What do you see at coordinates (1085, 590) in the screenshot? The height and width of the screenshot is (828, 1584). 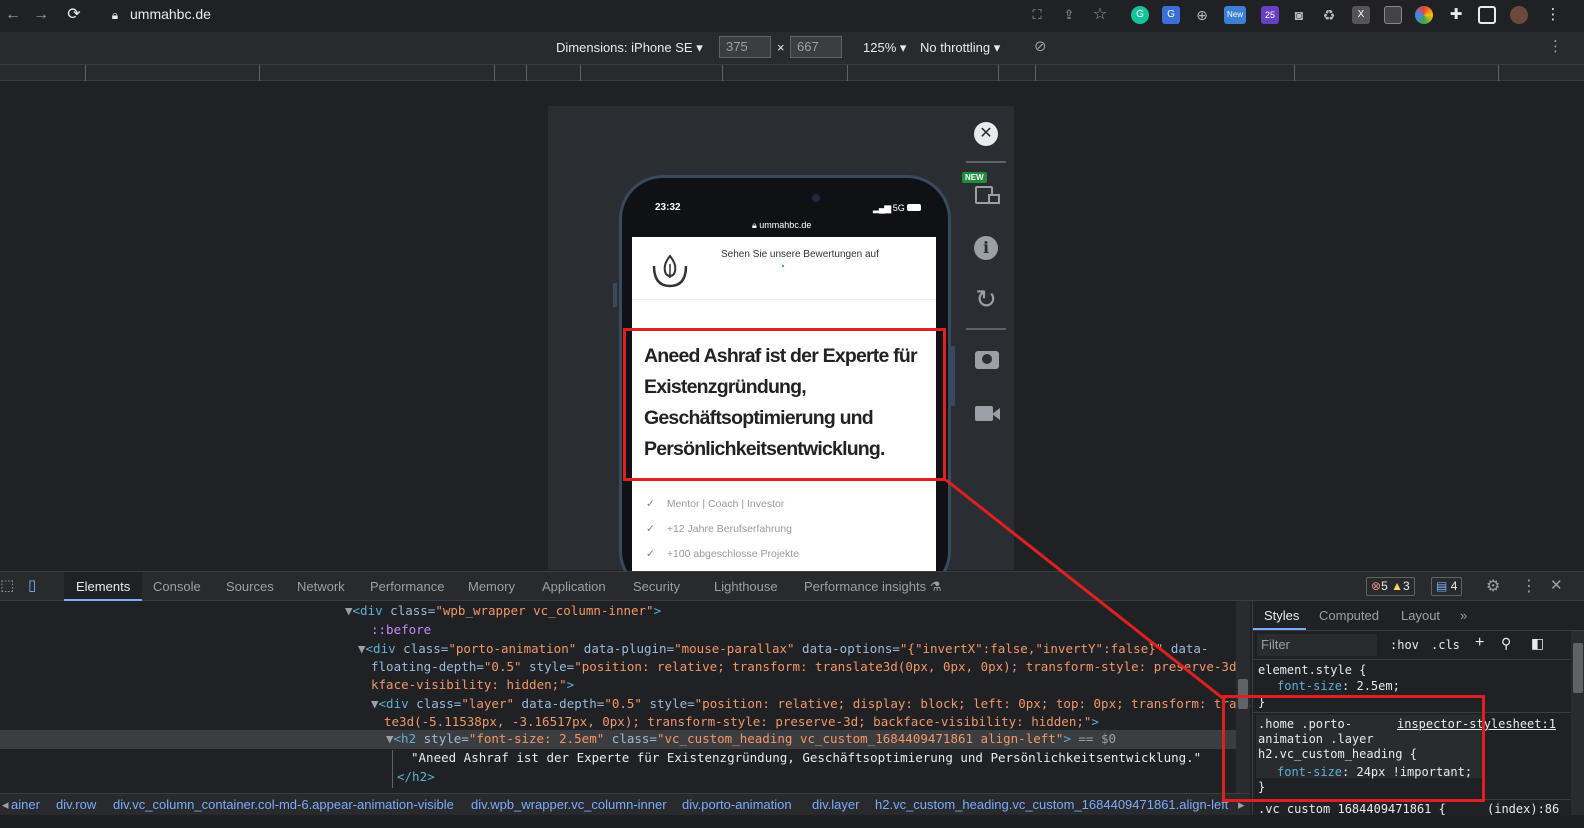 I see `annotation-arrow-line` at bounding box center [1085, 590].